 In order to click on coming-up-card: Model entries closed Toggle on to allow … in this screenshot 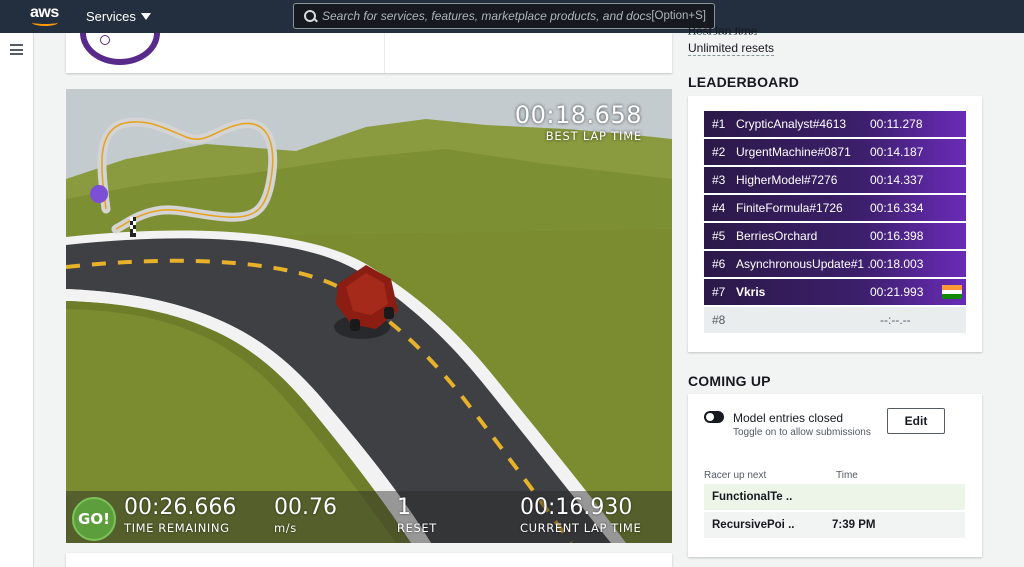, I will do `click(835, 475)`.